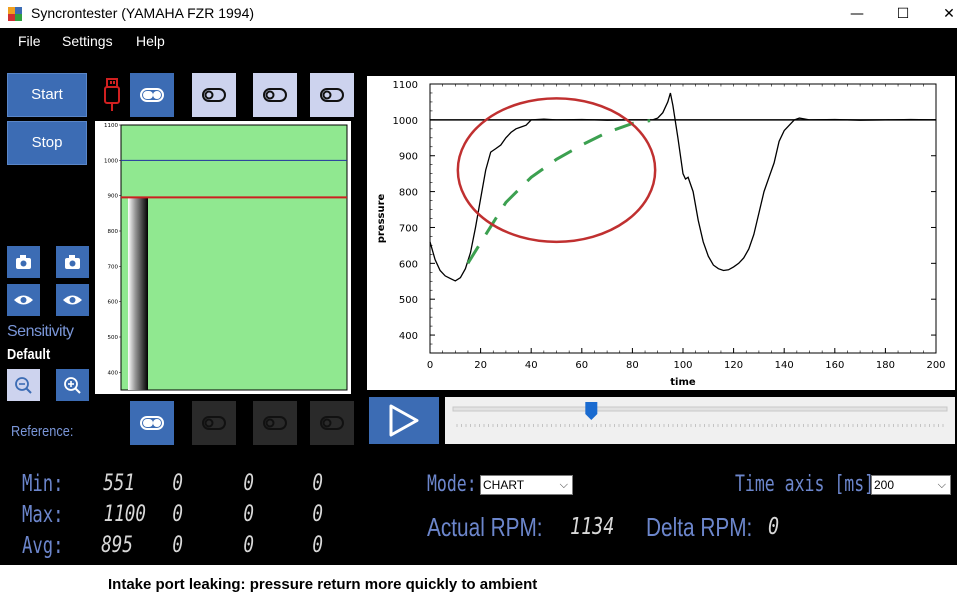 Image resolution: width=957 pixels, height=606 pixels. I want to click on gauge-tick-label: 400, so click(113, 373).